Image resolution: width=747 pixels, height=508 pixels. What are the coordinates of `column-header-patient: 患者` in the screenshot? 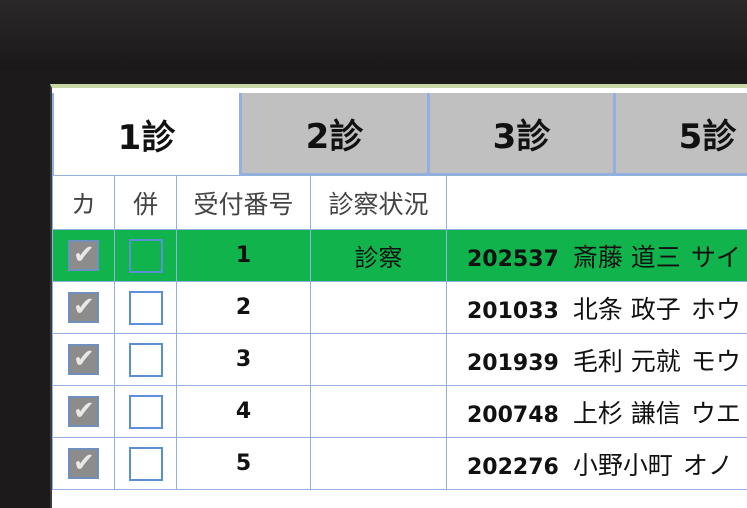 It's located at (597, 203).